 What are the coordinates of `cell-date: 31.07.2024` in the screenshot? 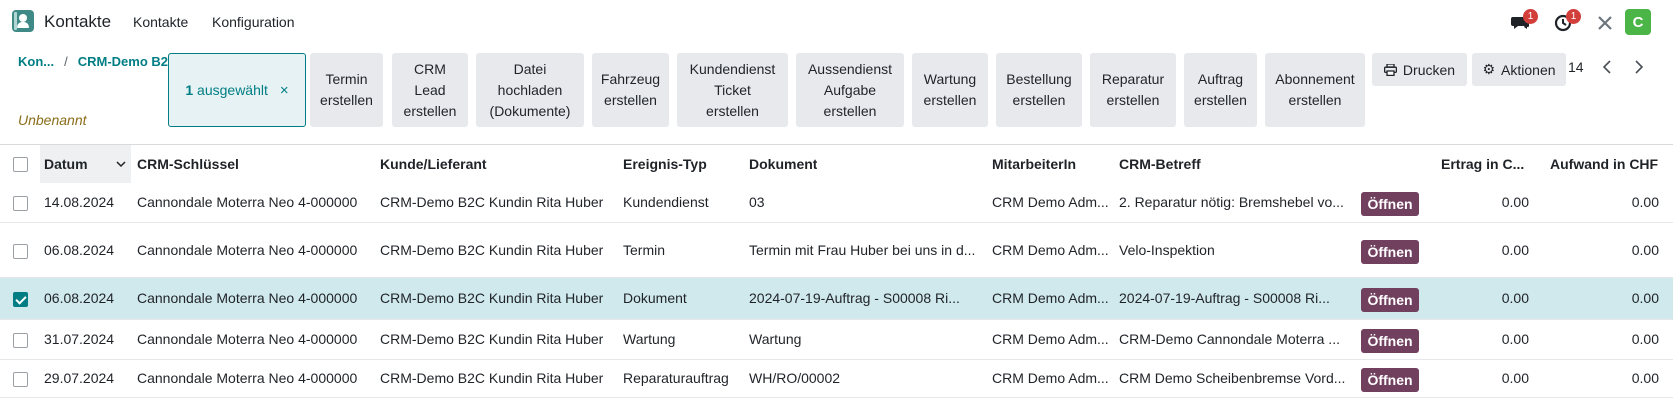 It's located at (79, 339).